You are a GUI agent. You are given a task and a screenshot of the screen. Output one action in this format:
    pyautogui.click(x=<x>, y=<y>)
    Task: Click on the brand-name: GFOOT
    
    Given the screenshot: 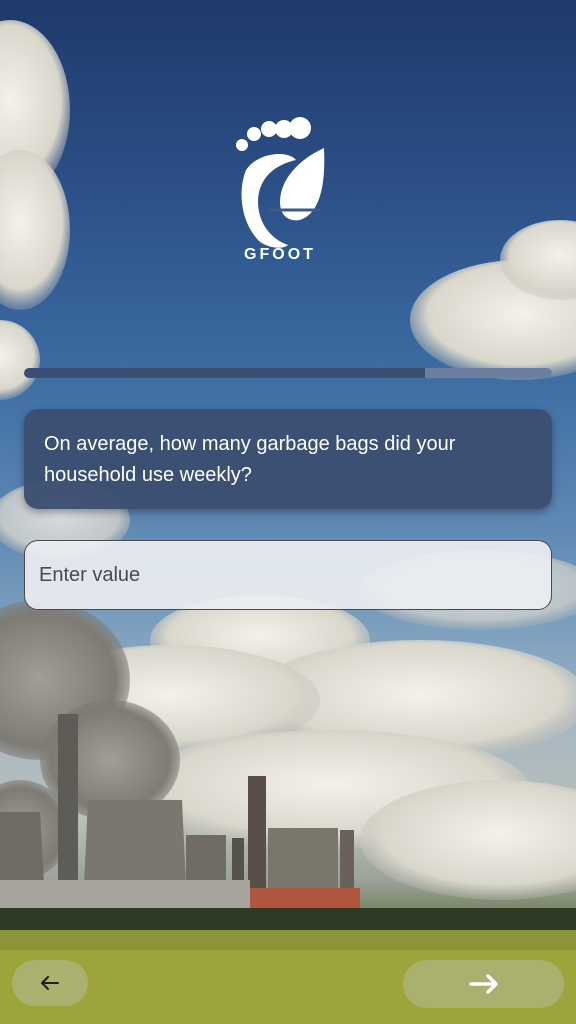 What is the action you would take?
    pyautogui.click(x=280, y=254)
    